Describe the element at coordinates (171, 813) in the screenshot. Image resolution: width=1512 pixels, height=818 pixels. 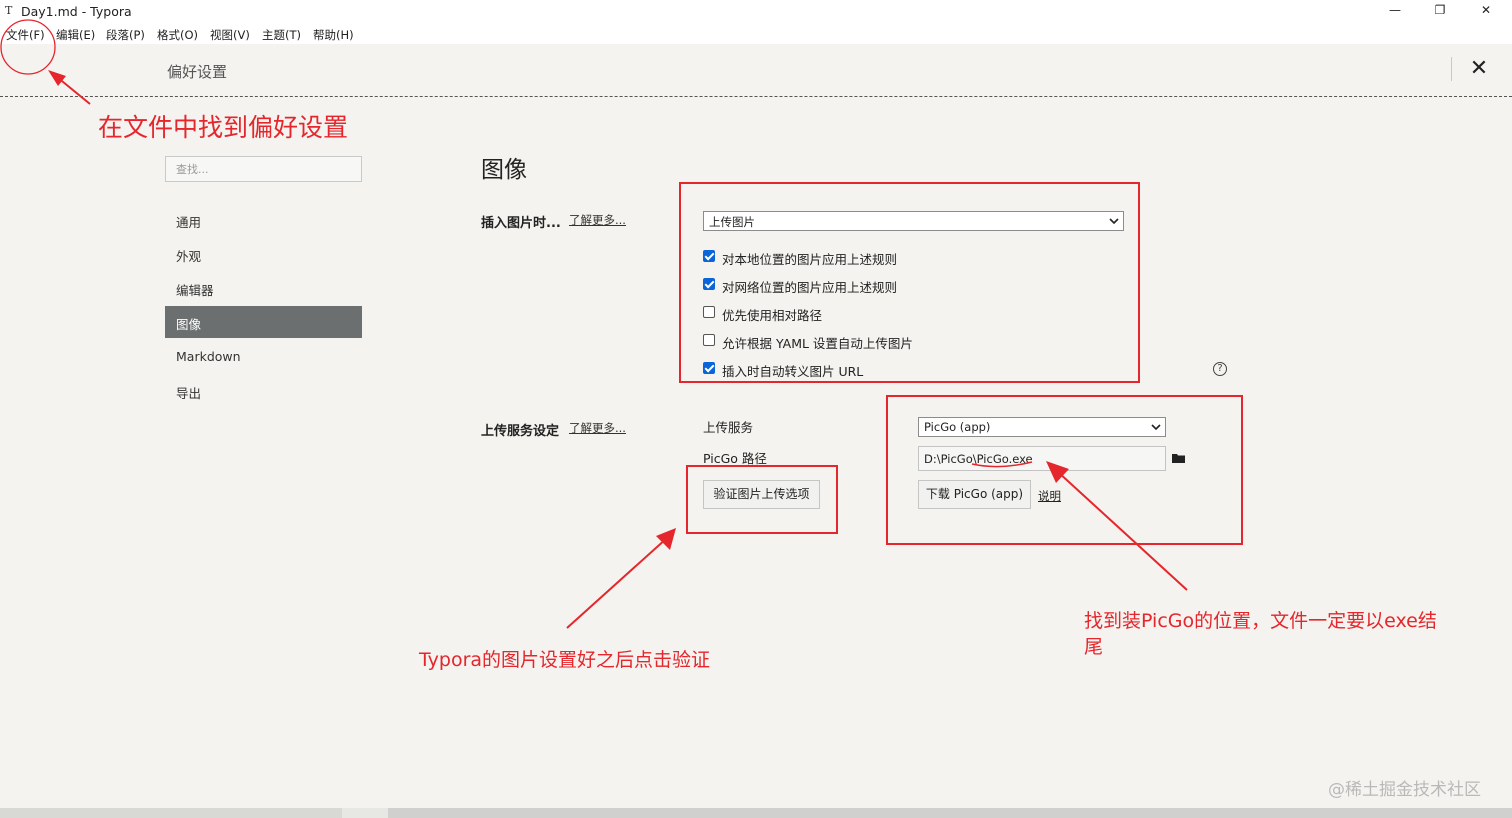
I see `scrollbar-left-segment` at that location.